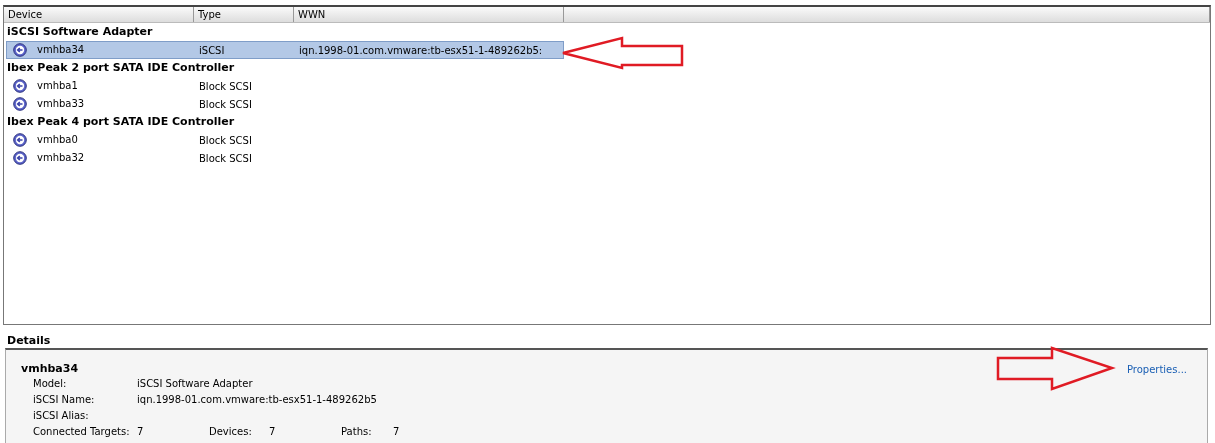 Image resolution: width=1215 pixels, height=443 pixels. Describe the element at coordinates (50, 384) in the screenshot. I see `field-label: Model:` at that location.